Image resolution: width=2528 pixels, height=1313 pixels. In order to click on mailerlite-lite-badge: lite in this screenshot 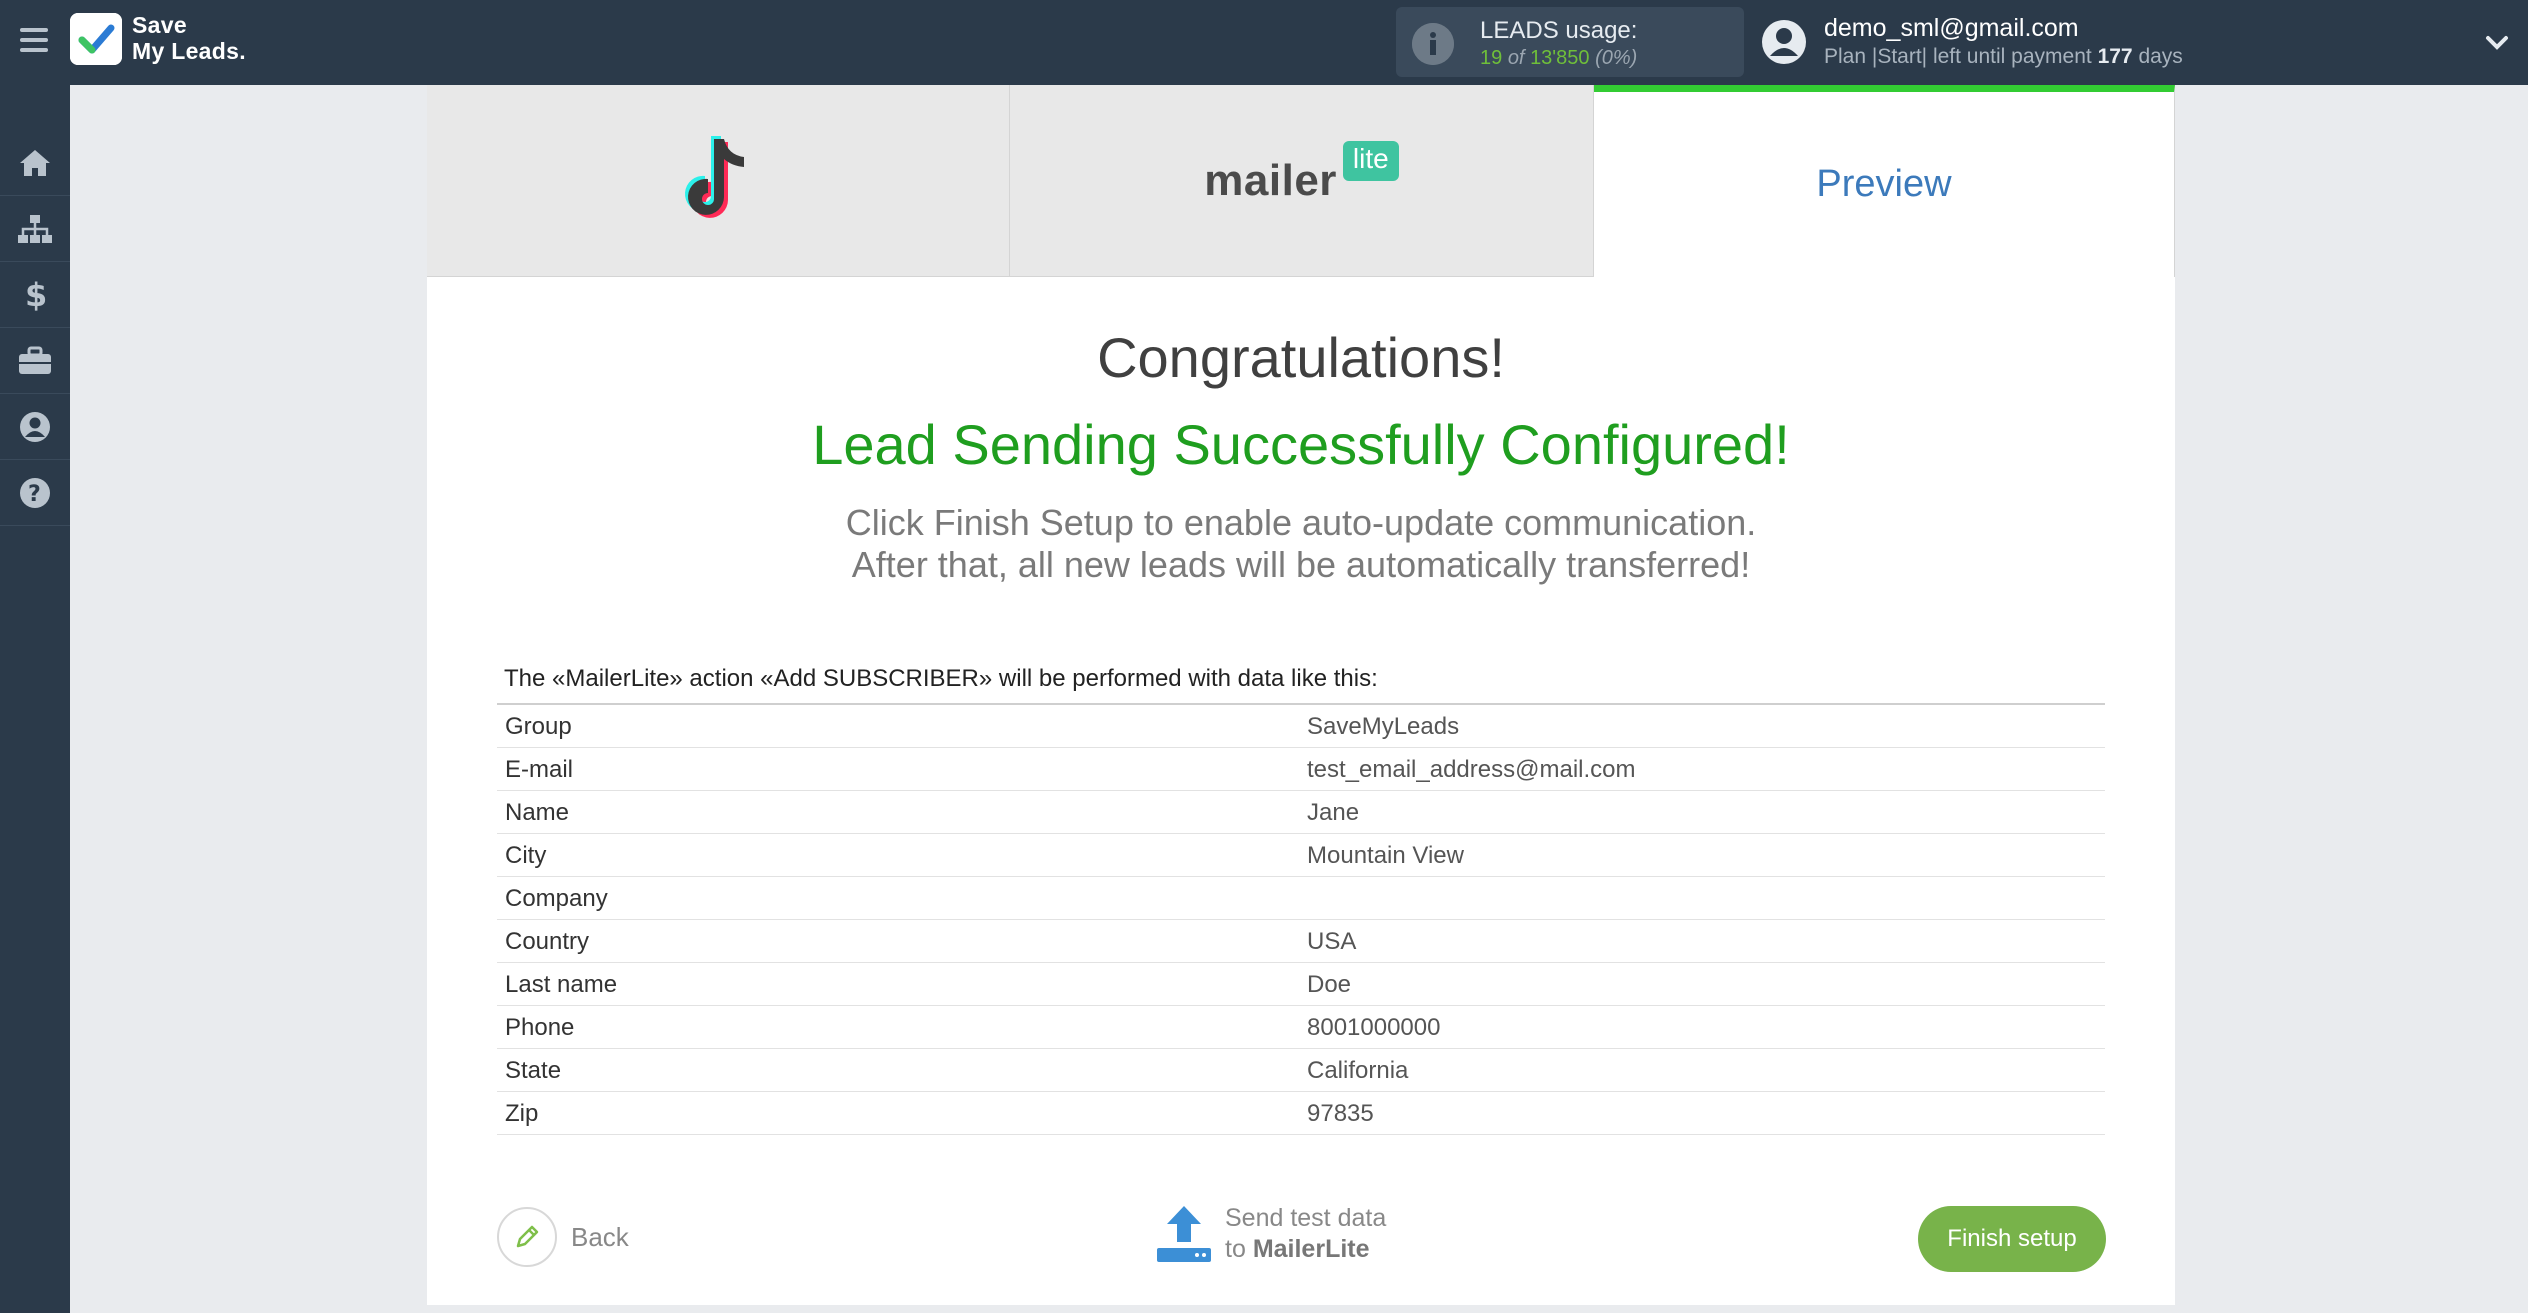, I will do `click(1370, 160)`.